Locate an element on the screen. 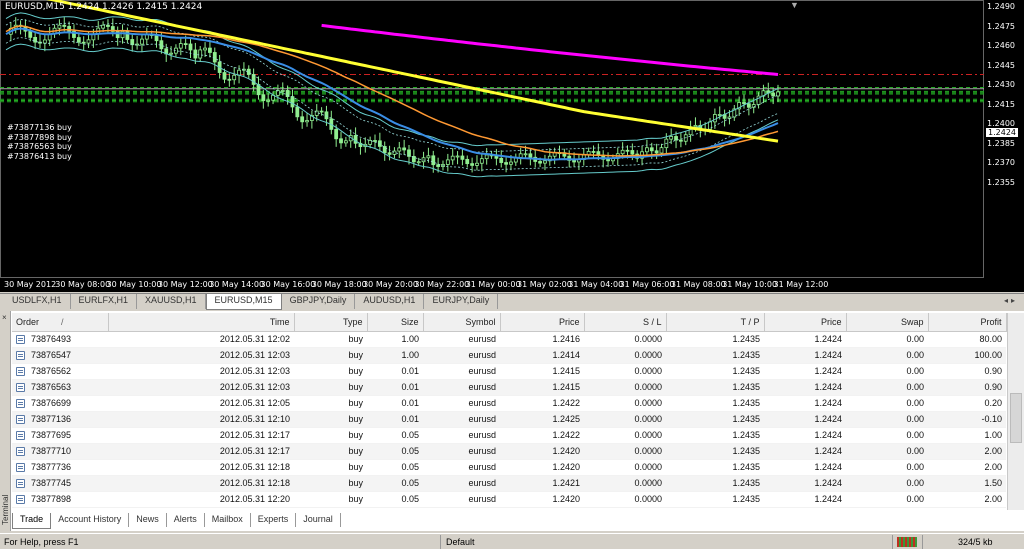  time-tick-label: 30 May 12:00 is located at coordinates (185, 284).